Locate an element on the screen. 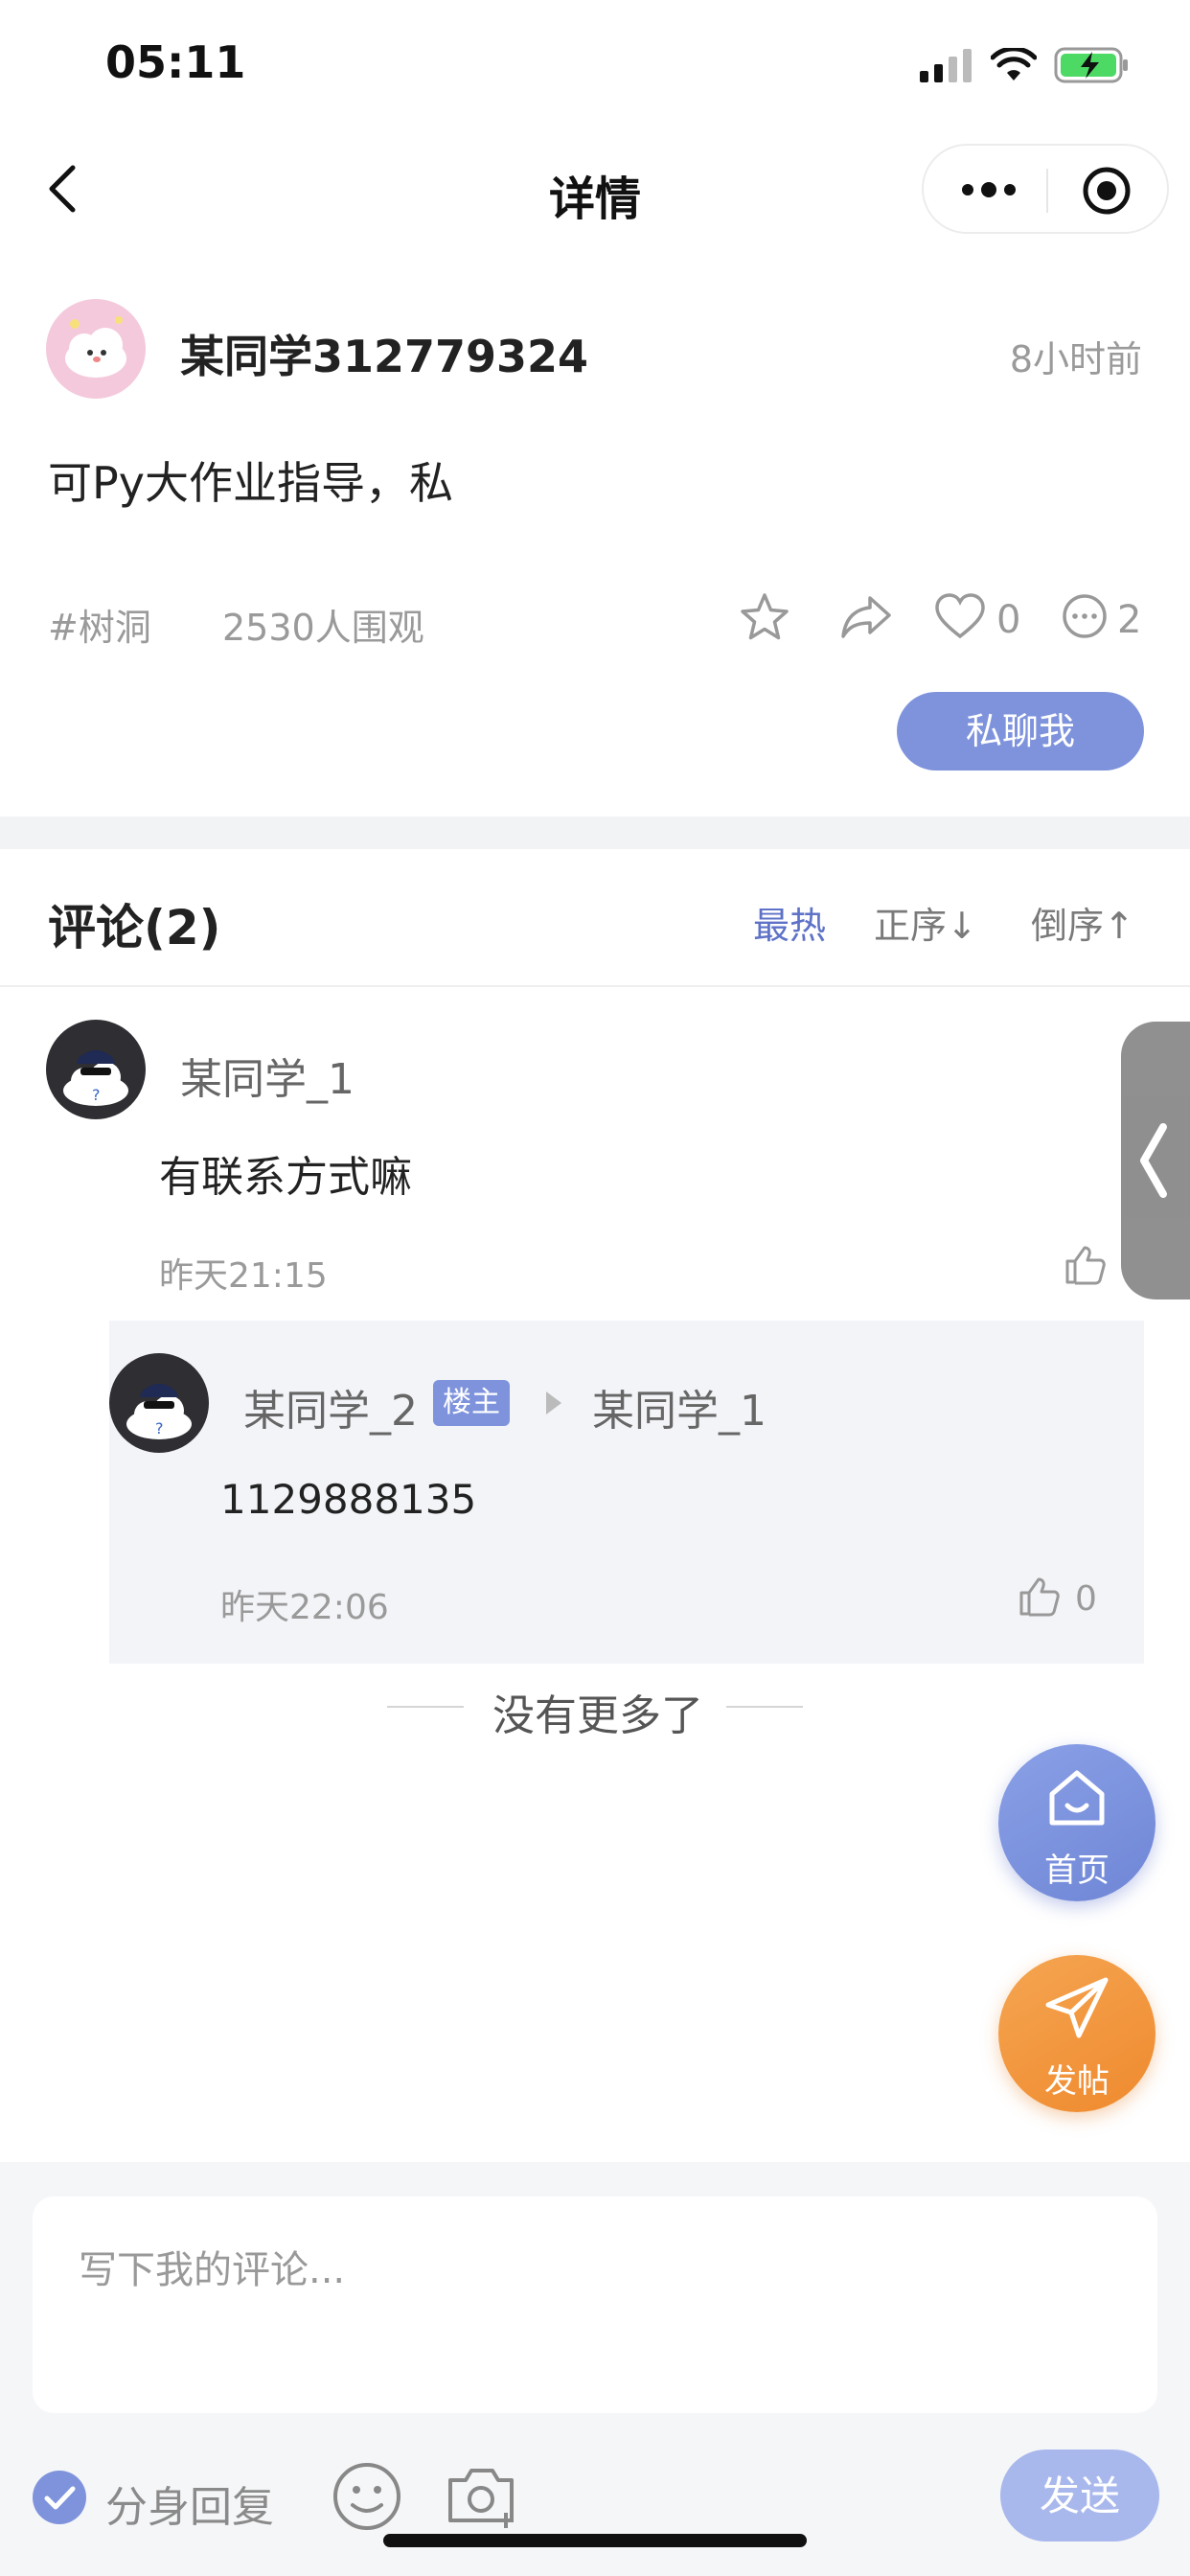 Image resolution: width=1190 pixels, height=2576 pixels. signal-icon is located at coordinates (946, 65).